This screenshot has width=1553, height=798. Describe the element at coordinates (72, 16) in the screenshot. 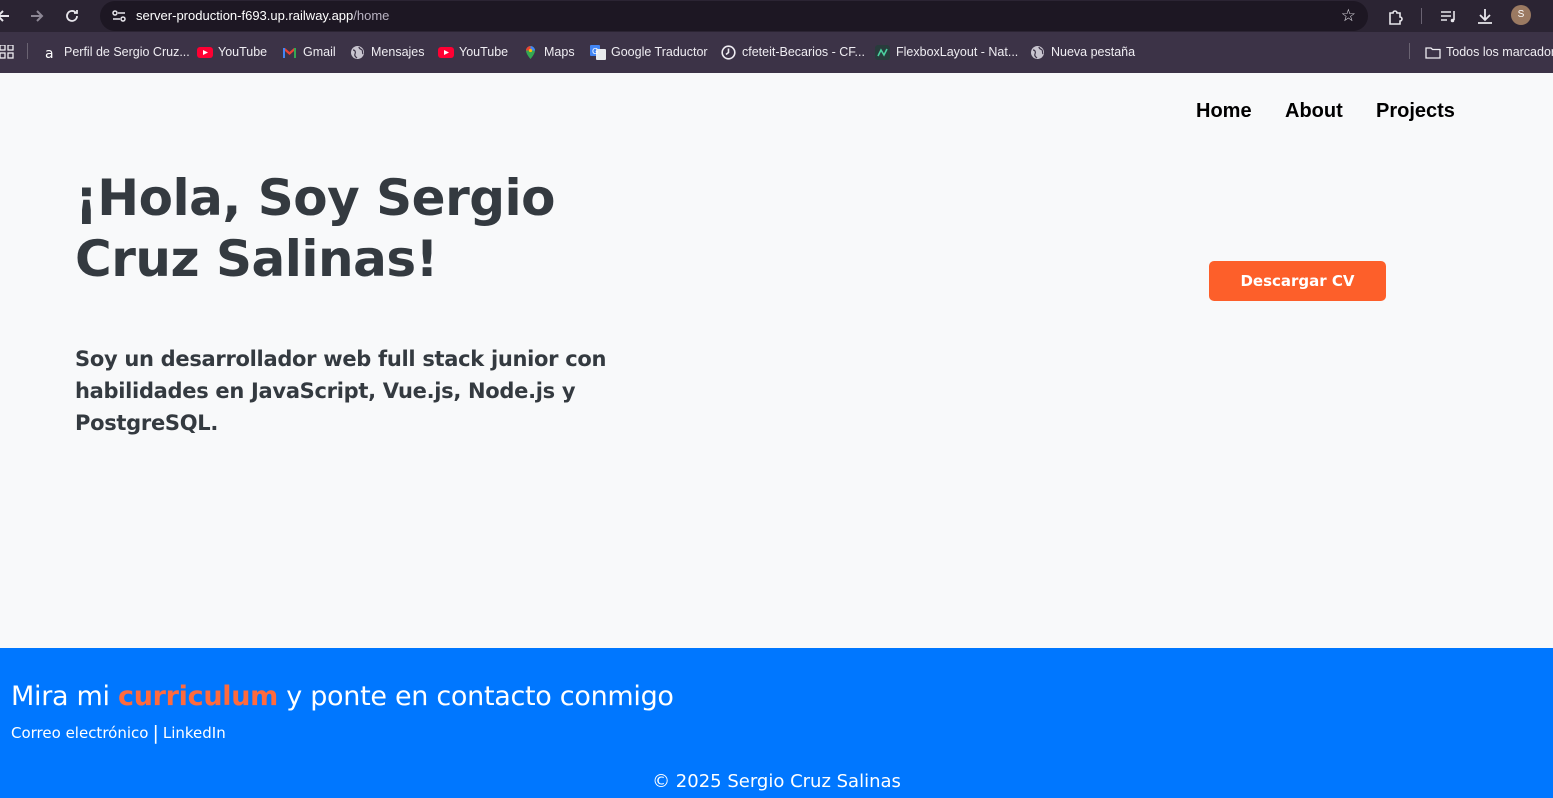

I see `reload-icon` at that location.